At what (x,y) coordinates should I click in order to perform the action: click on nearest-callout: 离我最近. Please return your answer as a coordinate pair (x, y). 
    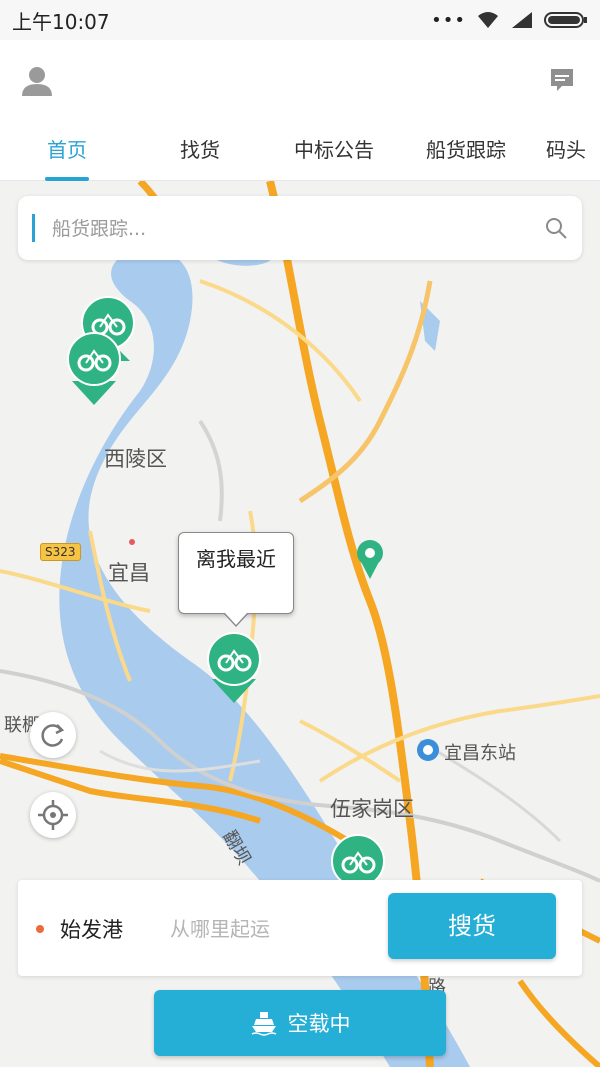
    Looking at the image, I should click on (236, 579).